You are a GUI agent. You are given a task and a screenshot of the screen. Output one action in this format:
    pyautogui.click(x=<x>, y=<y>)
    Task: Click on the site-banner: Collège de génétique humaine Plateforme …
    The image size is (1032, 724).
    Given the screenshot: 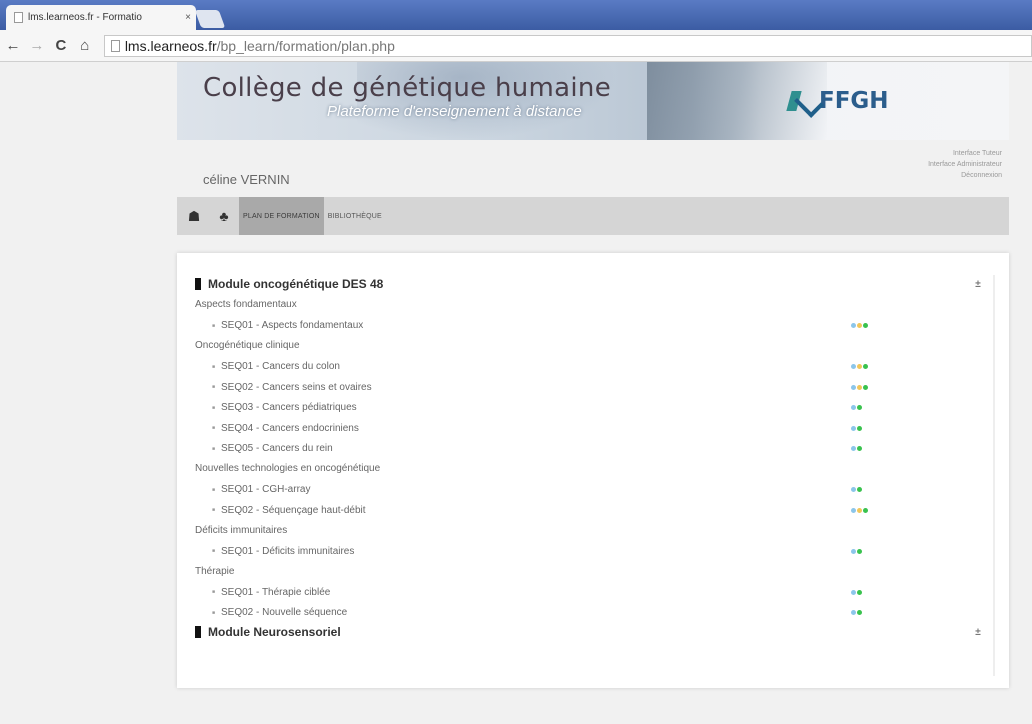 What is the action you would take?
    pyautogui.click(x=593, y=101)
    